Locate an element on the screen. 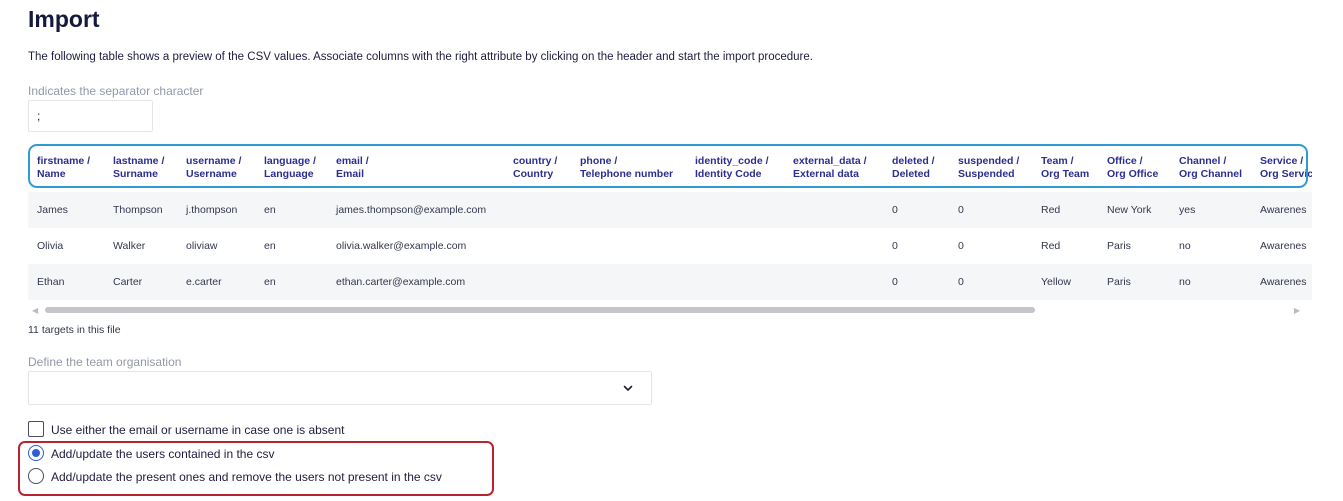  table-cell: Walker is located at coordinates (129, 246).